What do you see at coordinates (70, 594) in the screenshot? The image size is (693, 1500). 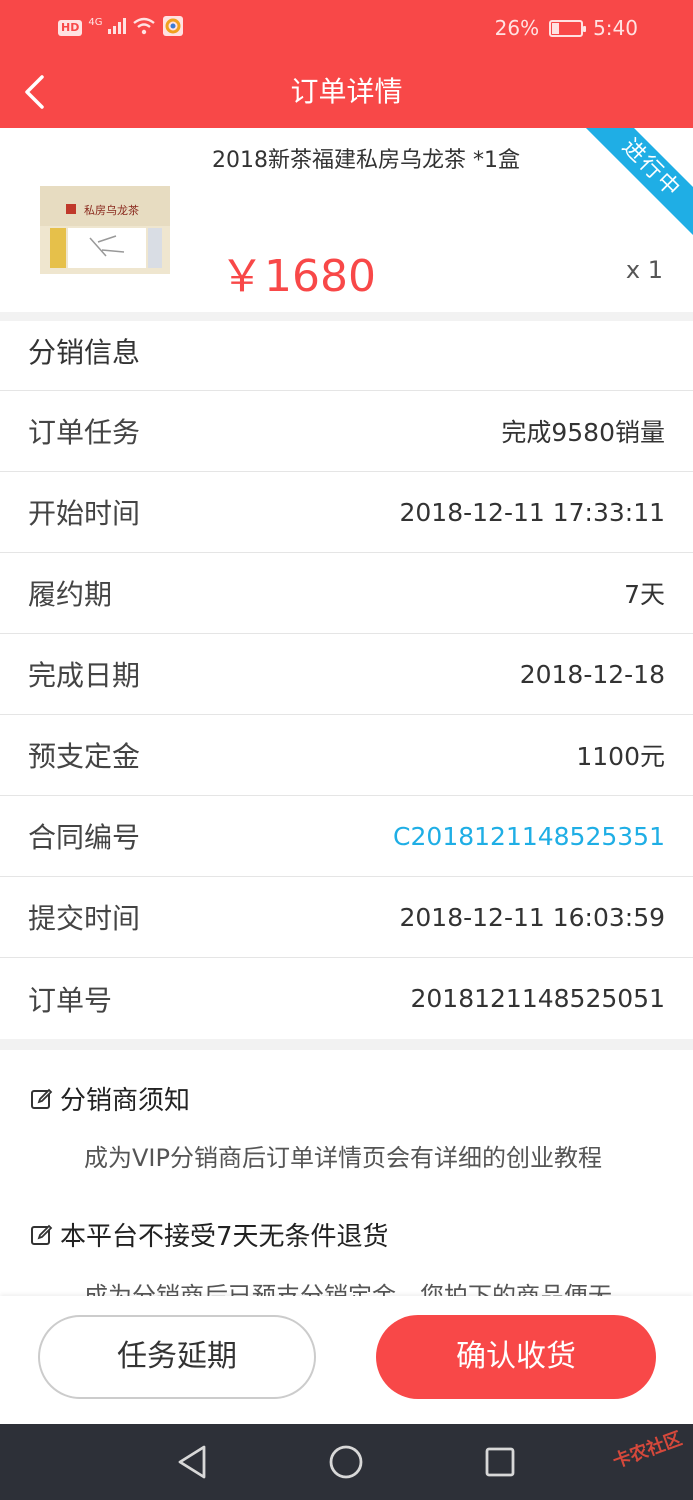 I see `row-label: 履约期` at bounding box center [70, 594].